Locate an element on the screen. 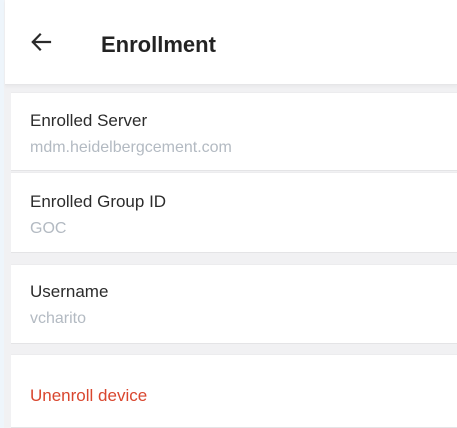  left-edge-strip is located at coordinates (2, 214).